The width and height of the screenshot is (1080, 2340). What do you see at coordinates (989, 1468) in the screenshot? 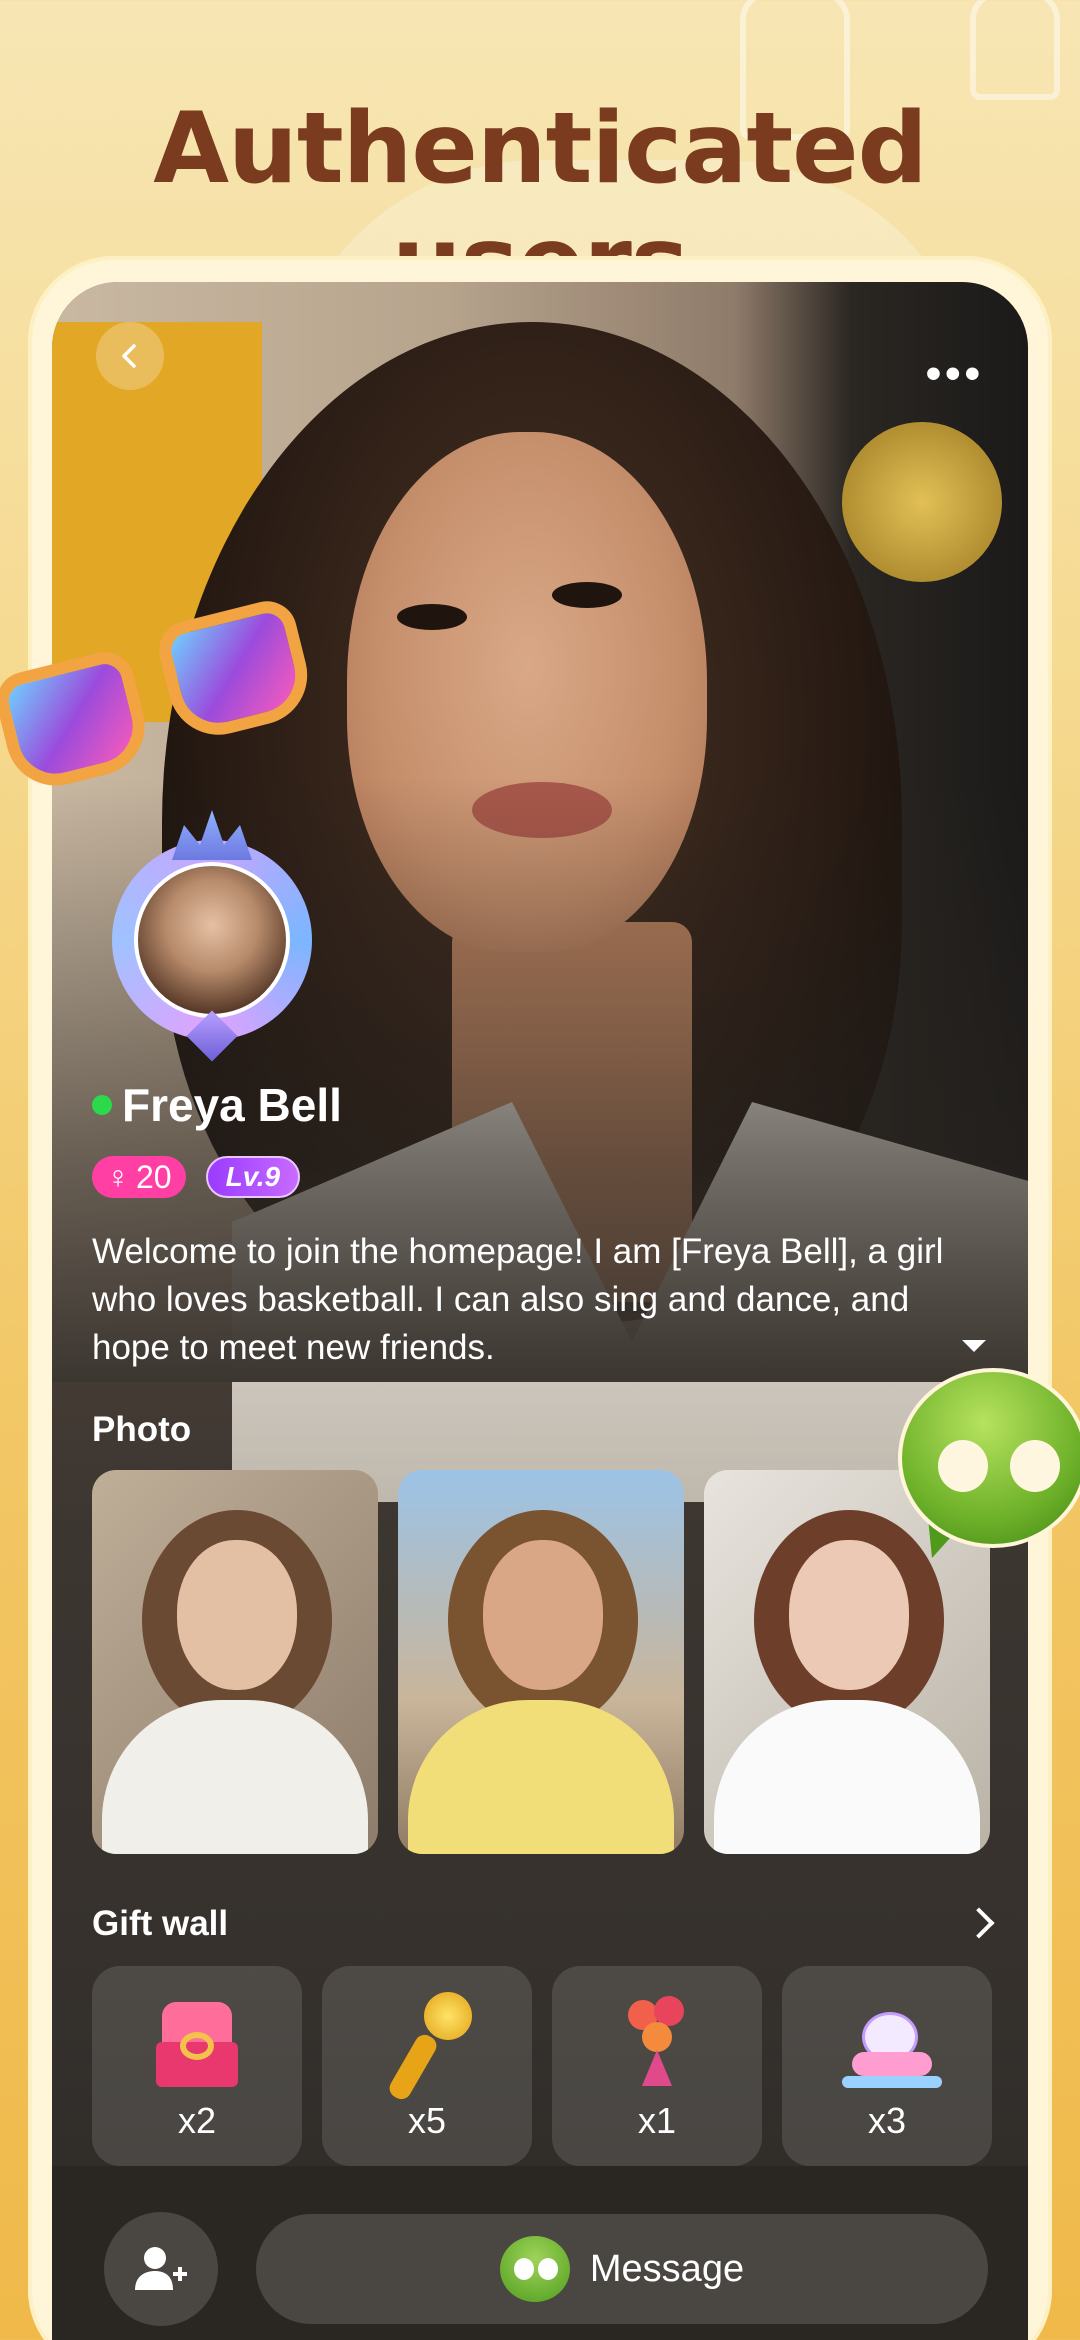
I see `floating-chat-icon` at bounding box center [989, 1468].